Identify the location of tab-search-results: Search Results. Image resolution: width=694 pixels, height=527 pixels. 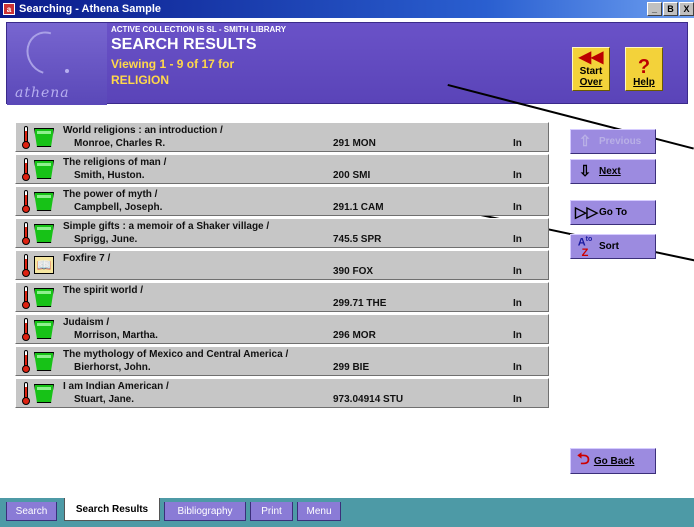
(112, 509).